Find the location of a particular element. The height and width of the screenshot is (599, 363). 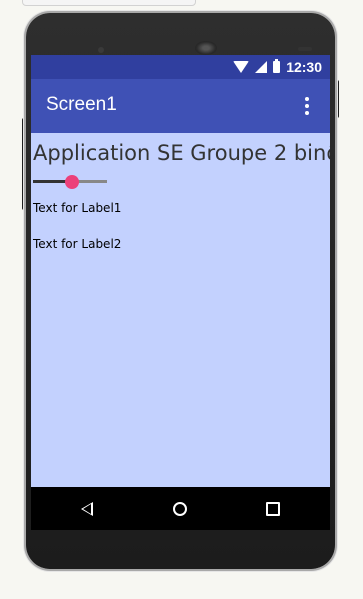

label-2: Text for Label2 is located at coordinates (77, 244).